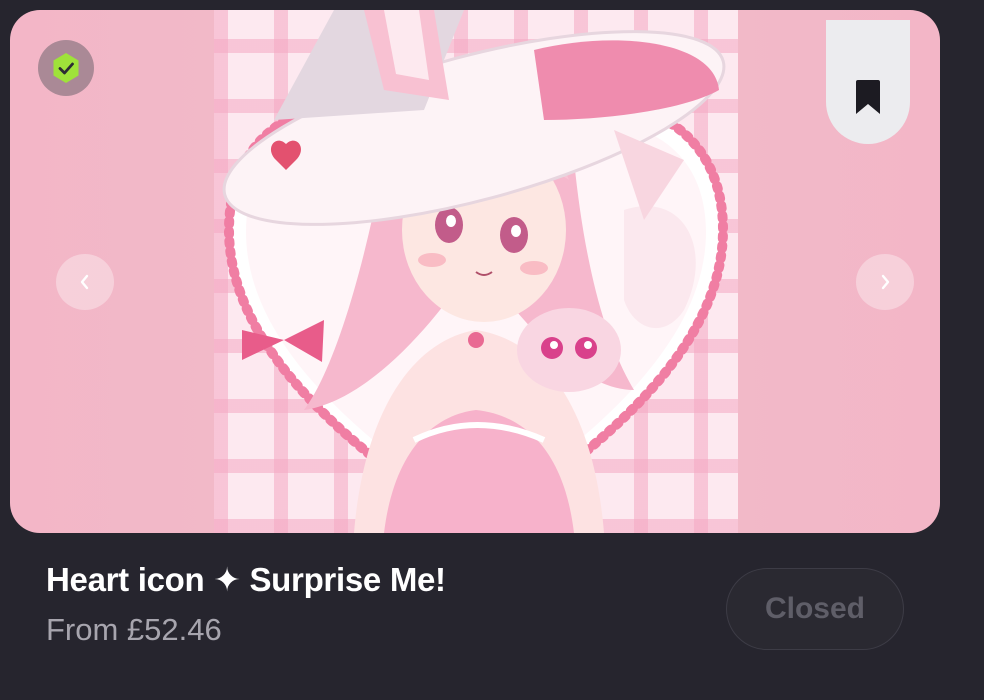  What do you see at coordinates (815, 609) in the screenshot?
I see `closed-status-button: Closed` at bounding box center [815, 609].